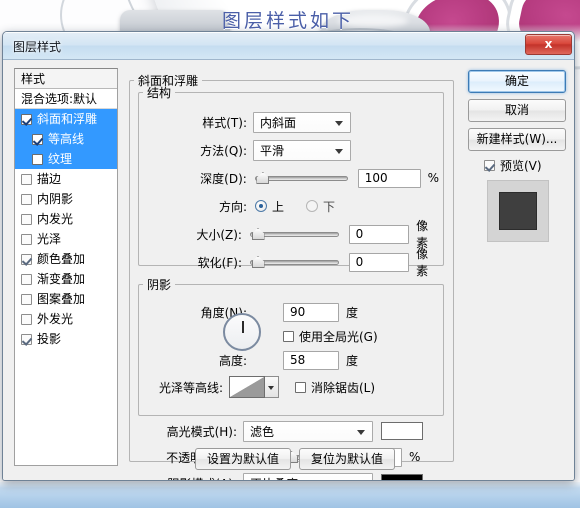 This screenshot has height=508, width=580. What do you see at coordinates (61, 299) in the screenshot?
I see `sidebar-item-label: 图案叠加` at bounding box center [61, 299].